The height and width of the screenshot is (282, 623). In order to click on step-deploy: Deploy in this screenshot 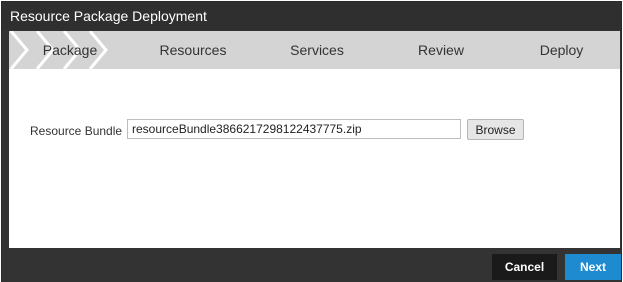, I will do `click(561, 50)`.